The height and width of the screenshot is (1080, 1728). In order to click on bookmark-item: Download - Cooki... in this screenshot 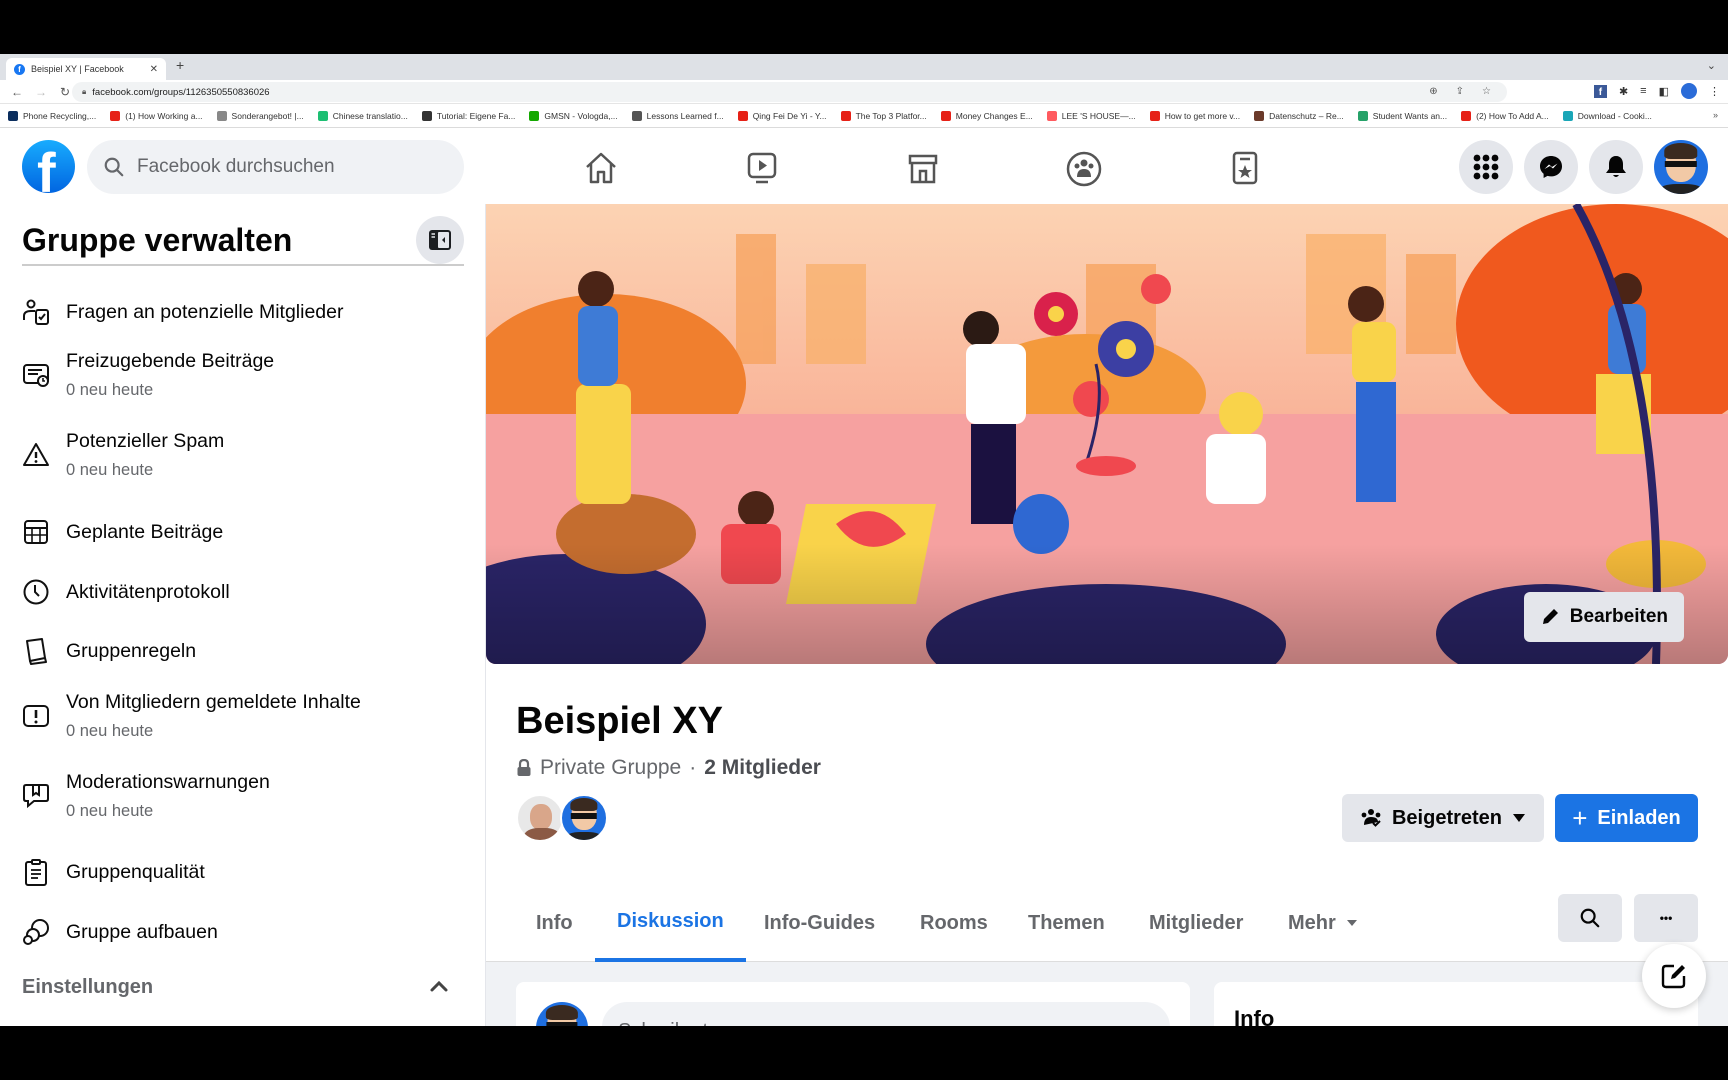, I will do `click(1607, 115)`.